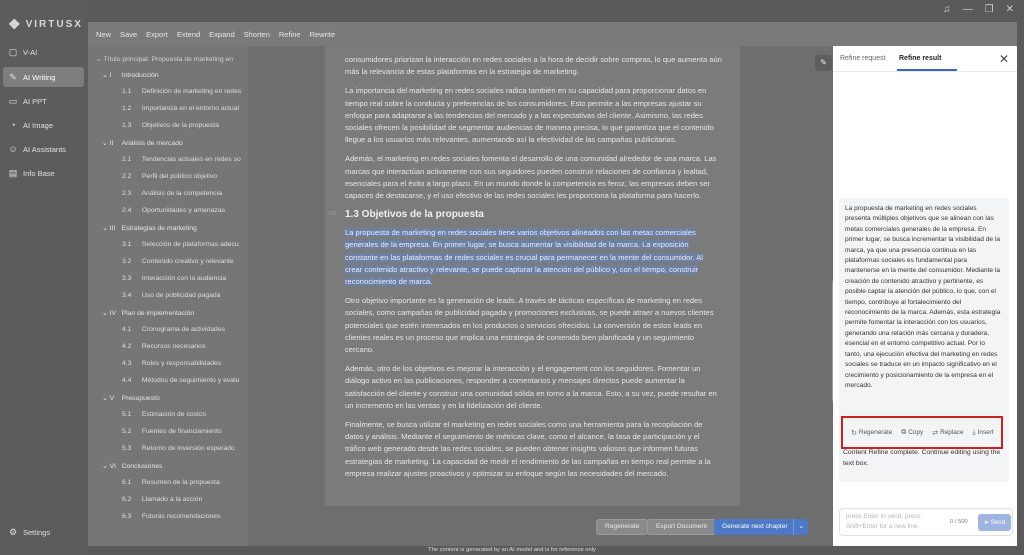  I want to click on tab-refine-result: Refine result, so click(920, 58).